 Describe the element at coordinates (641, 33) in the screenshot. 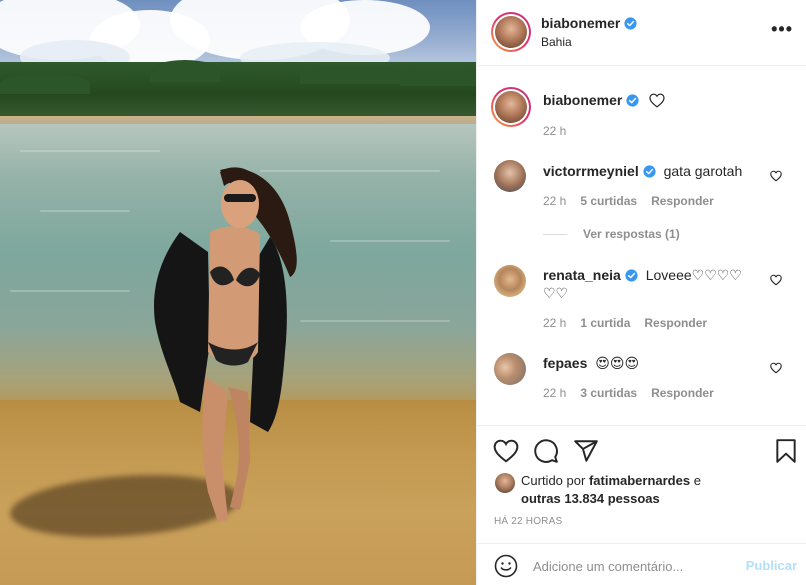

I see `post-header: biabonemer Bahia •••` at that location.